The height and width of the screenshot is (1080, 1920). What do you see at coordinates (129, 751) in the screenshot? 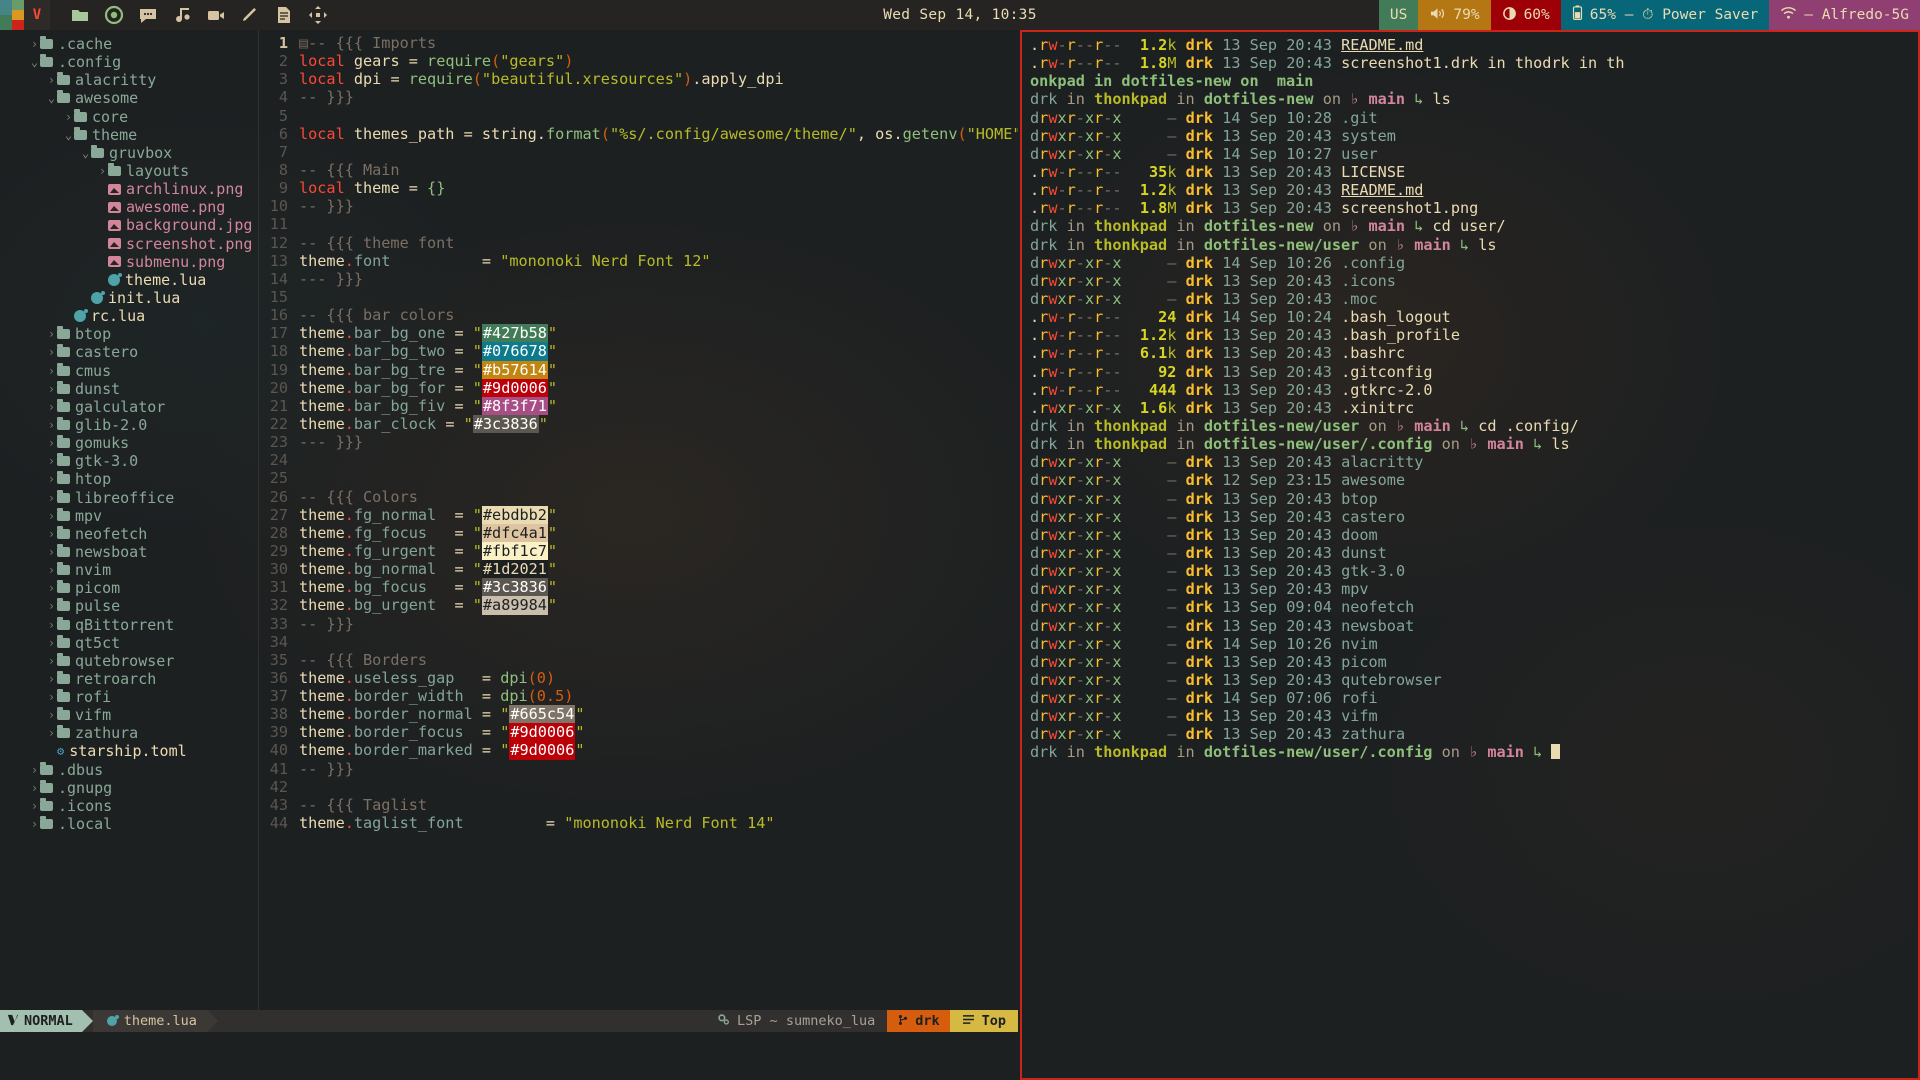
I see `tree-item-starship-toml: ⚙ starship.toml` at bounding box center [129, 751].